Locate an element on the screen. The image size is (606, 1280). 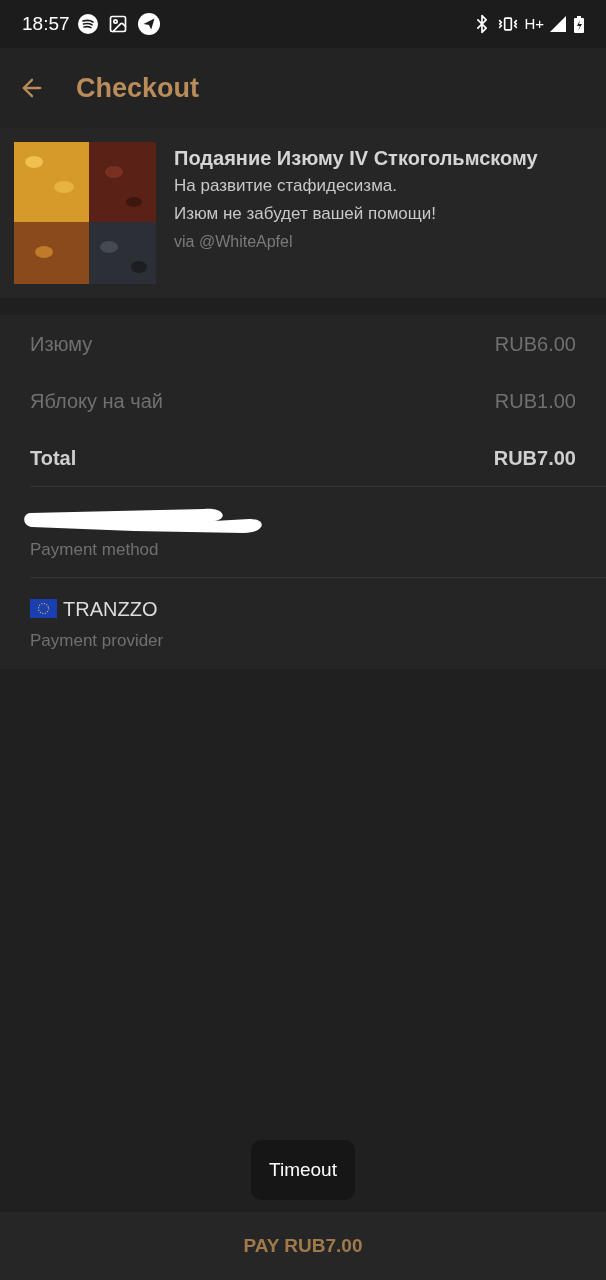
pay-button: PAY RUB7.00 is located at coordinates (303, 1246).